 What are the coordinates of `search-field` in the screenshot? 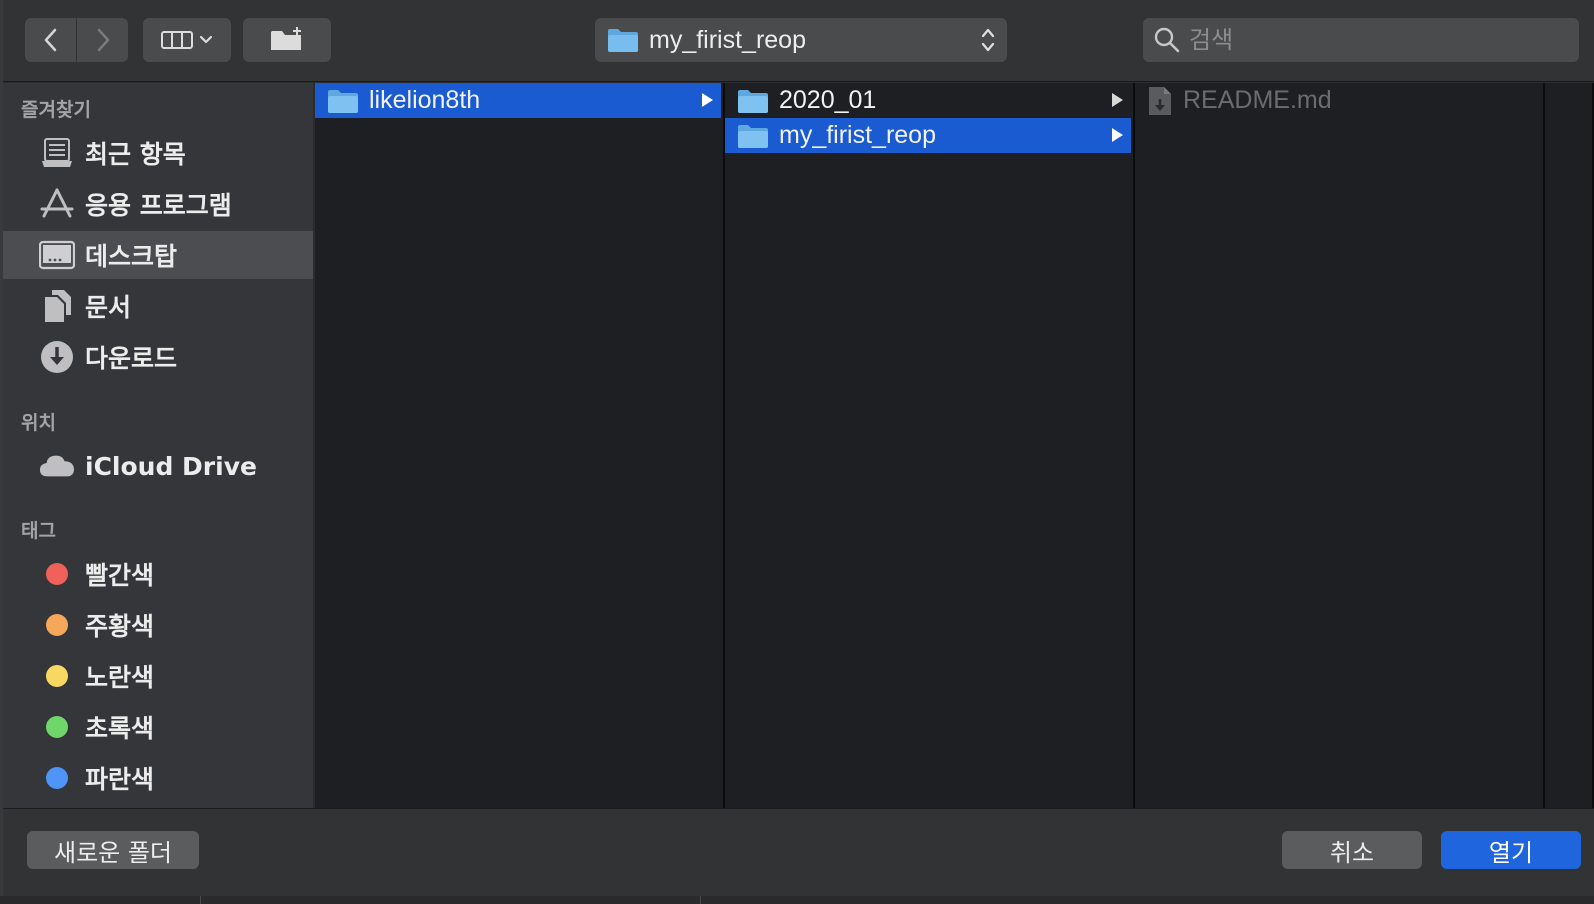 It's located at (1361, 40).